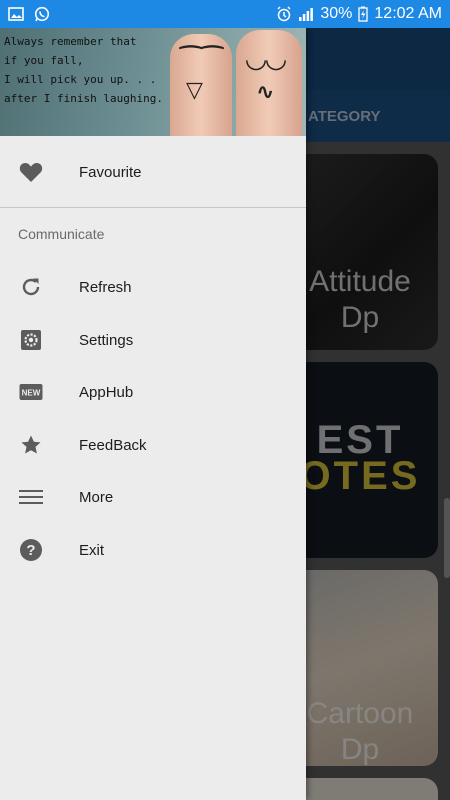  I want to click on status-bar: 30% 12:02 AM, so click(225, 14).